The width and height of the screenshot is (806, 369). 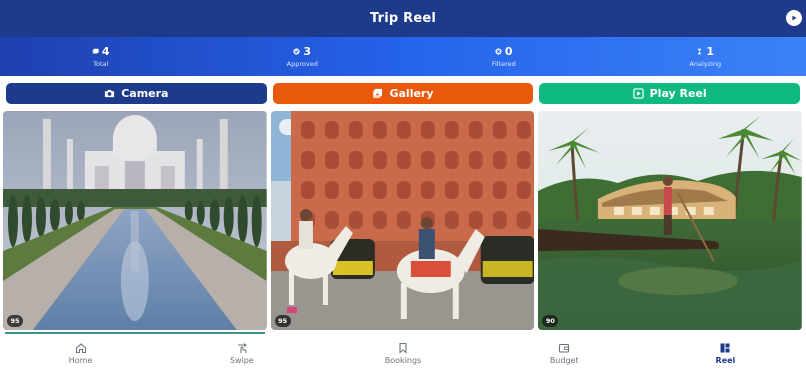 I want to click on stat-total: 4 Total, so click(x=101, y=56).